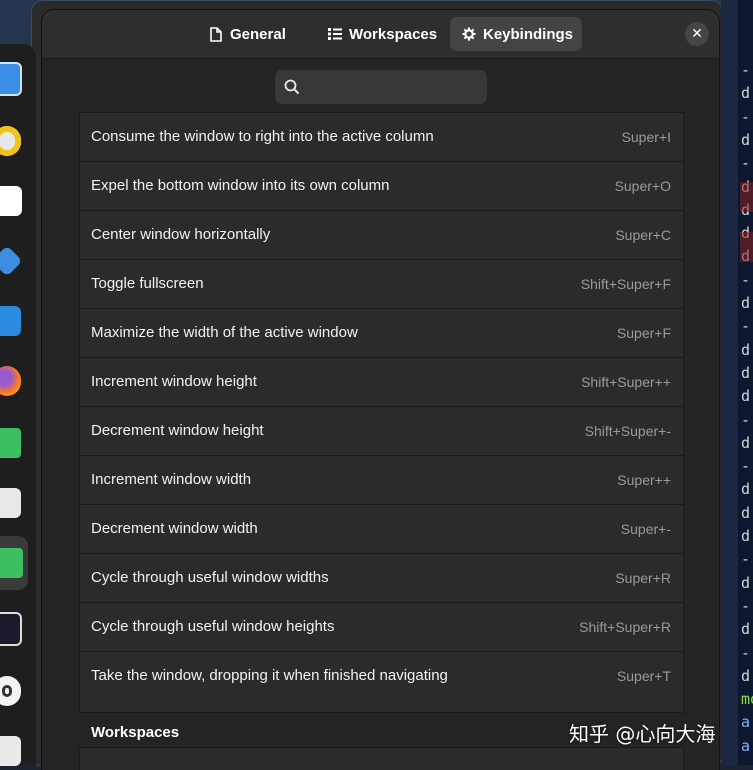 The width and height of the screenshot is (753, 770). Describe the element at coordinates (14, 563) in the screenshot. I see `dock-extension-manager-icon` at that location.